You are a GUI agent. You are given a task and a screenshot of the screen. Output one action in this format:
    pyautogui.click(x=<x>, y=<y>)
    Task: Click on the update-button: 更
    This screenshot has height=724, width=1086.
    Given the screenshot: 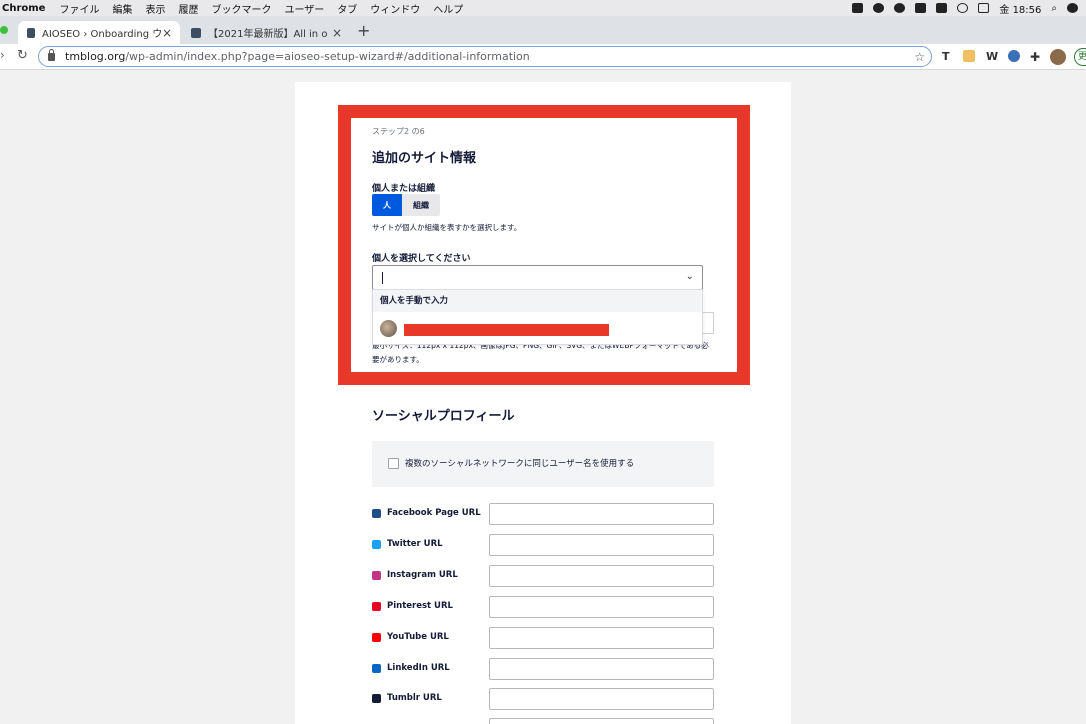 What is the action you would take?
    pyautogui.click(x=1080, y=57)
    